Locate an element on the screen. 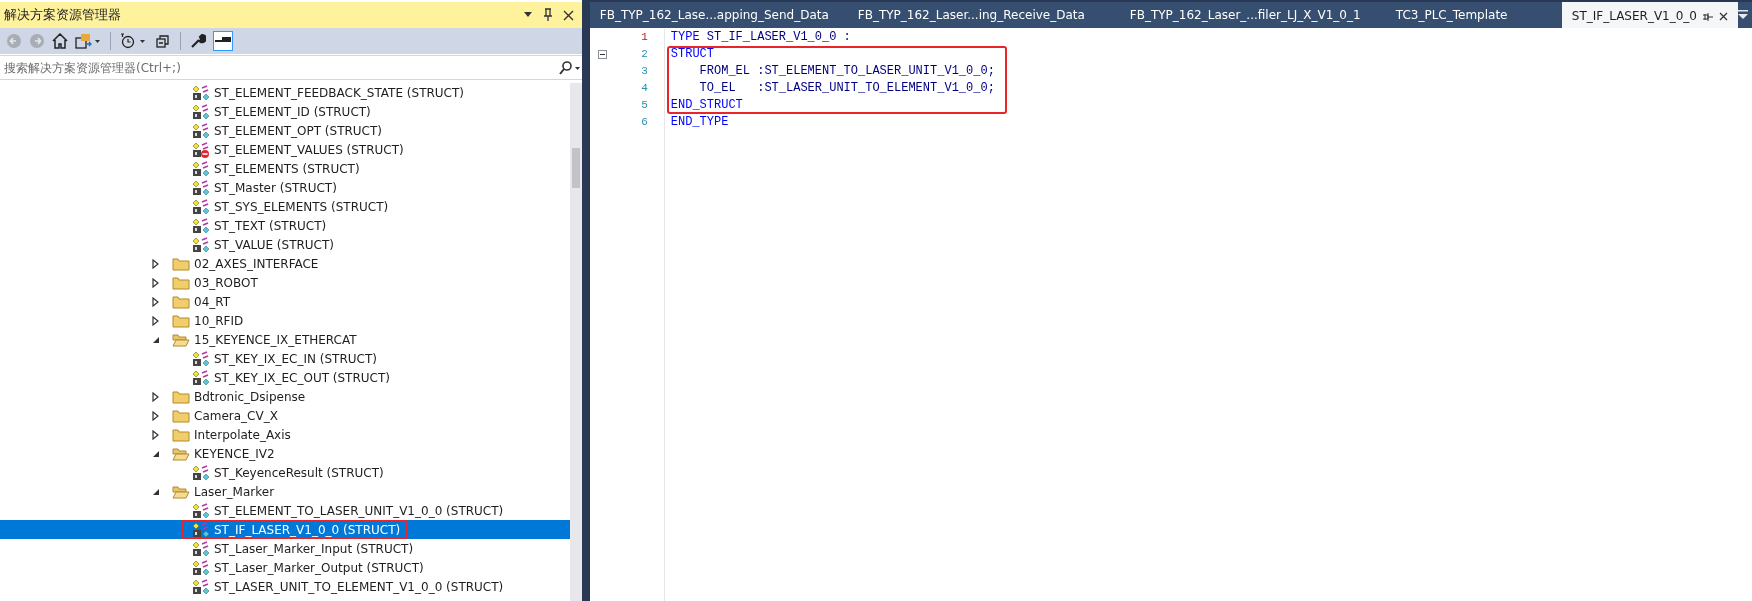 The width and height of the screenshot is (1752, 601). tree-item: ST_IF_LASER_V1_0_0 (STRUCT) is located at coordinates (285, 529).